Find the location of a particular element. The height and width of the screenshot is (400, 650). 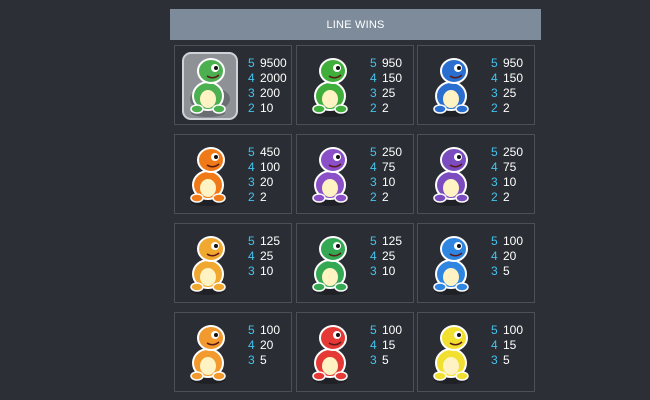

paytable-cell: 5 100 4 20 3 5 is located at coordinates (233, 352).